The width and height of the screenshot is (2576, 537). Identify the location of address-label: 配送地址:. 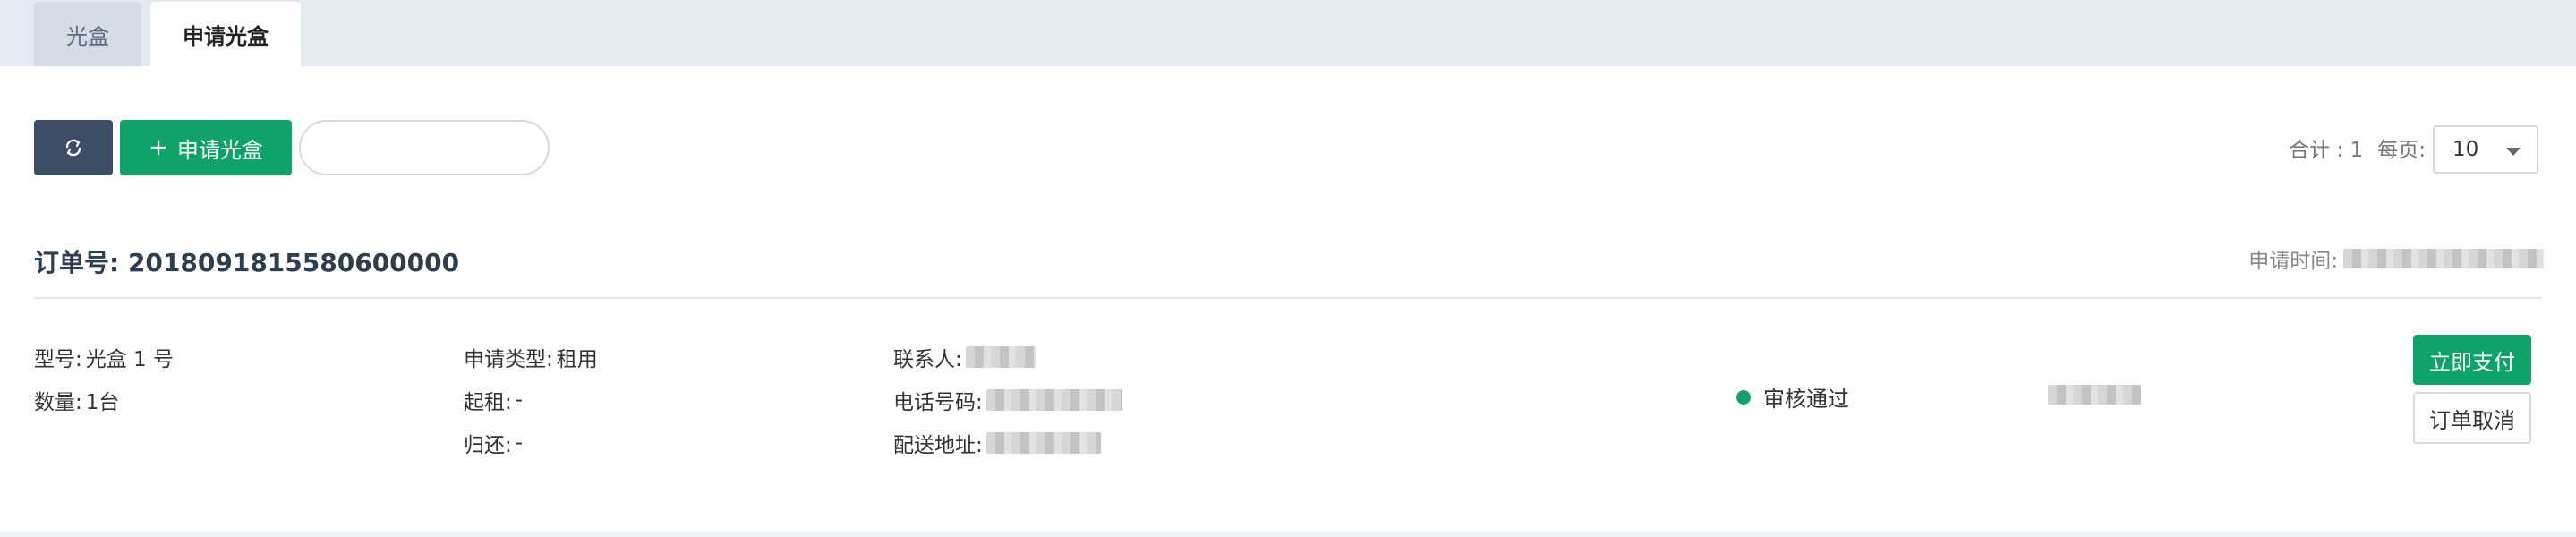
(938, 445).